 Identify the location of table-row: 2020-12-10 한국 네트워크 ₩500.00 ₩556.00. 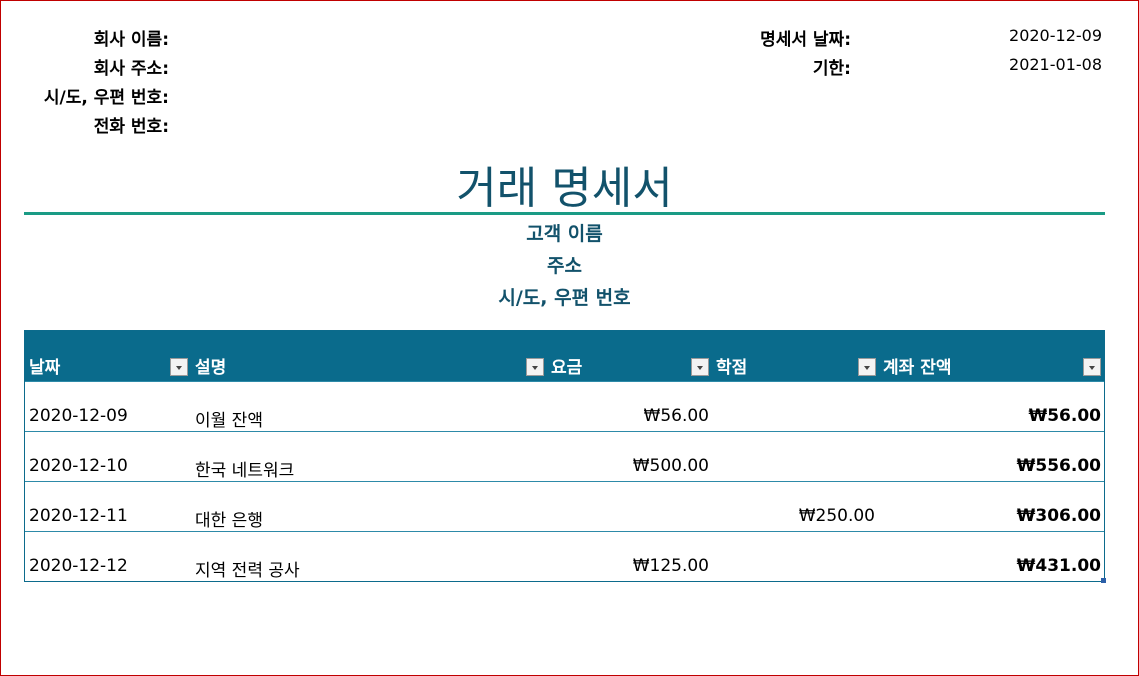
(564, 456).